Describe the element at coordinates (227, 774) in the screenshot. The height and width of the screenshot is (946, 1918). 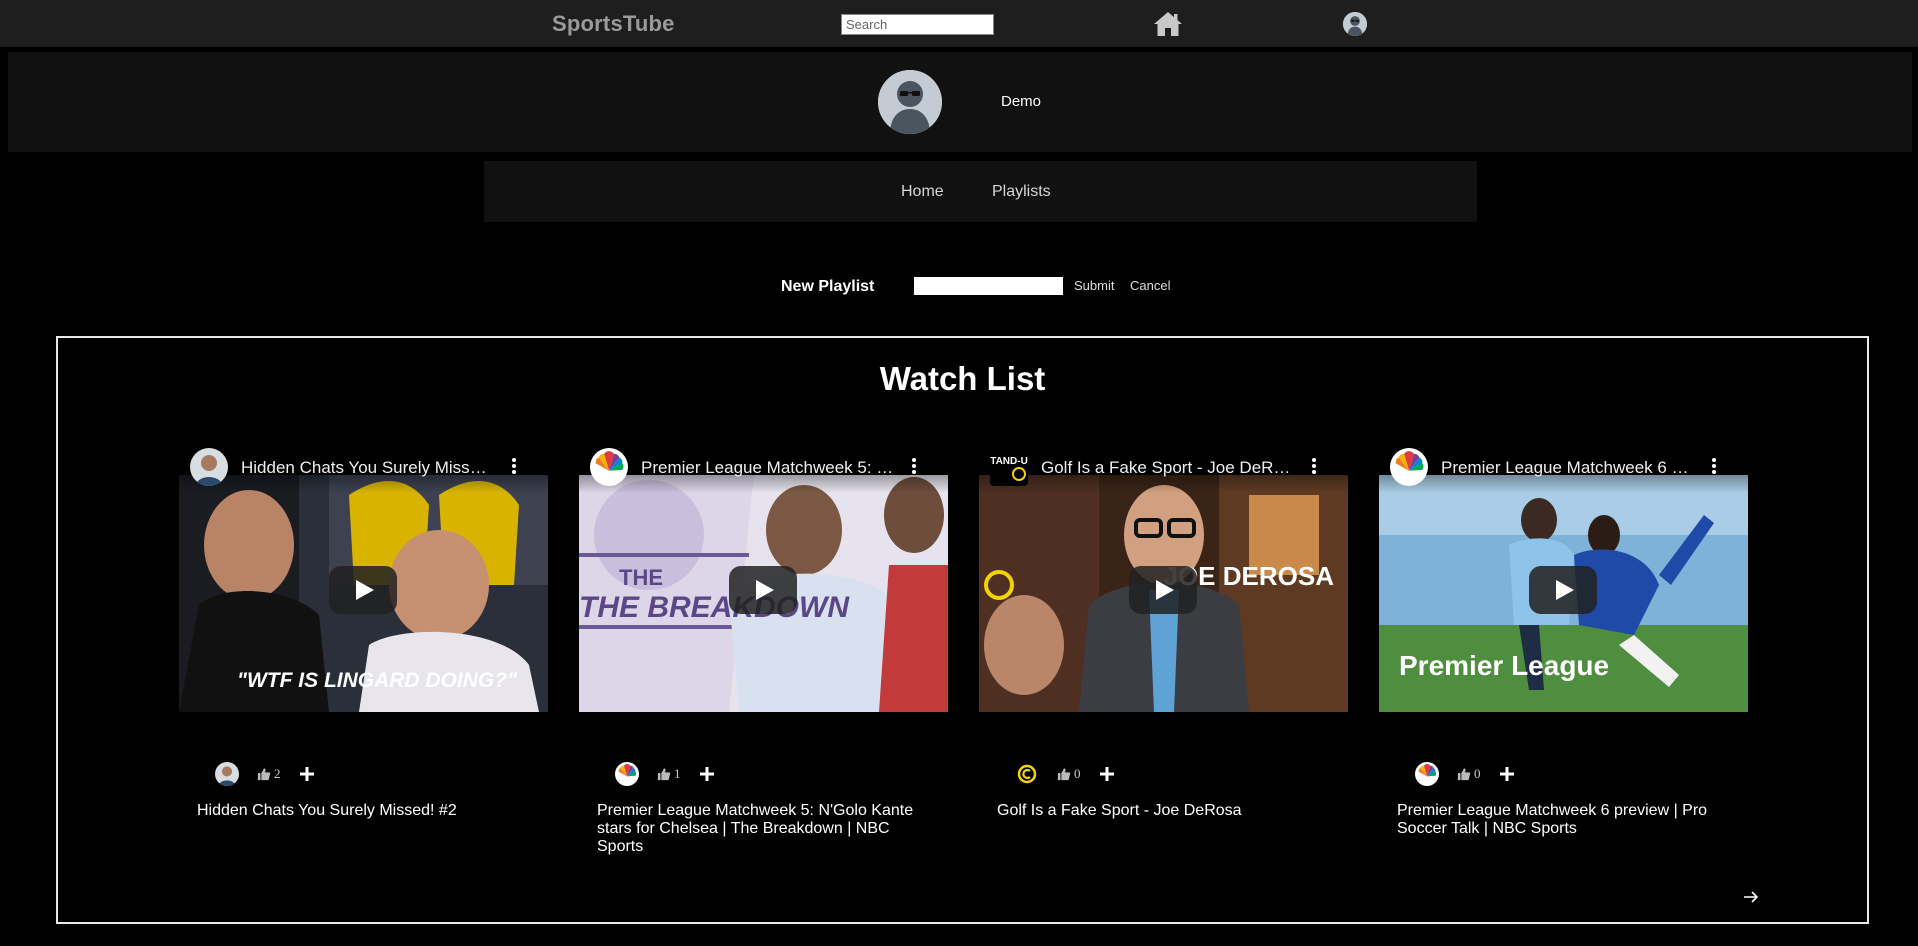
I see `channel-avatar-icon` at that location.